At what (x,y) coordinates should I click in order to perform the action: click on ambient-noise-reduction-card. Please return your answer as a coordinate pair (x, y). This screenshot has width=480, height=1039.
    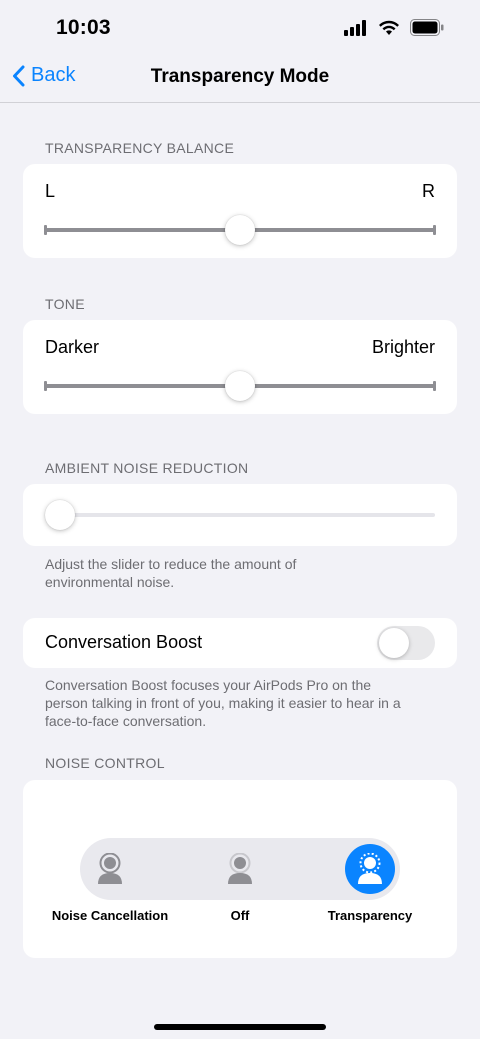
    Looking at the image, I should click on (240, 515).